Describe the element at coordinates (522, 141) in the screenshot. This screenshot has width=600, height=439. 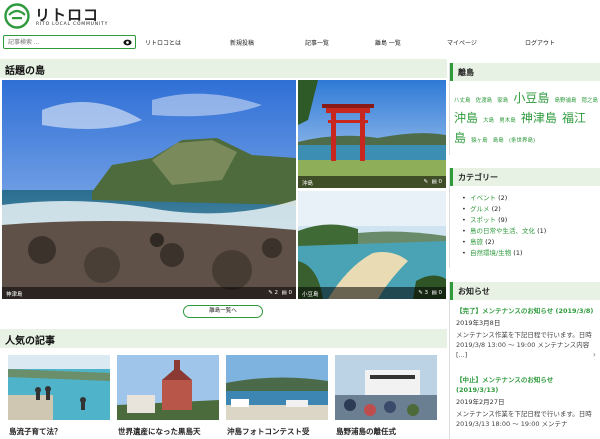
I see `island-tag: (条世界島)` at that location.